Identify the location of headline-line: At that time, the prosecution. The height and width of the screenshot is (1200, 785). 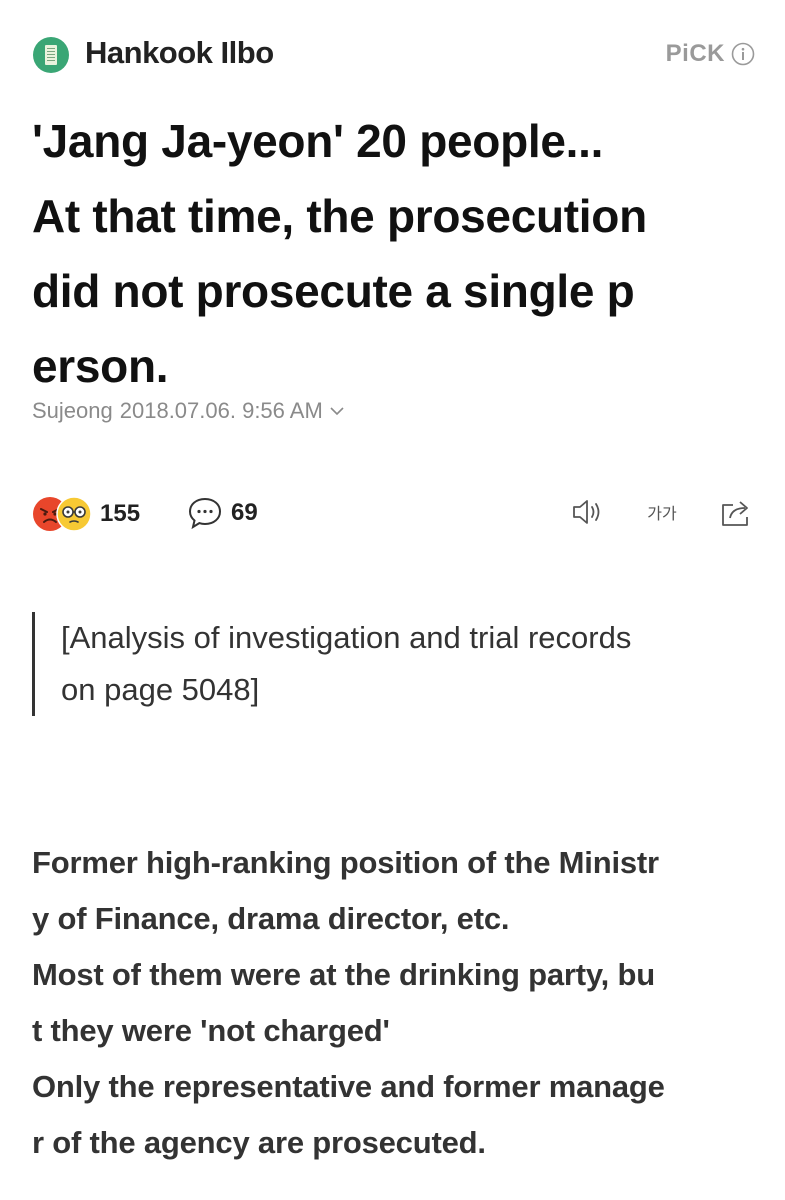
(339, 216).